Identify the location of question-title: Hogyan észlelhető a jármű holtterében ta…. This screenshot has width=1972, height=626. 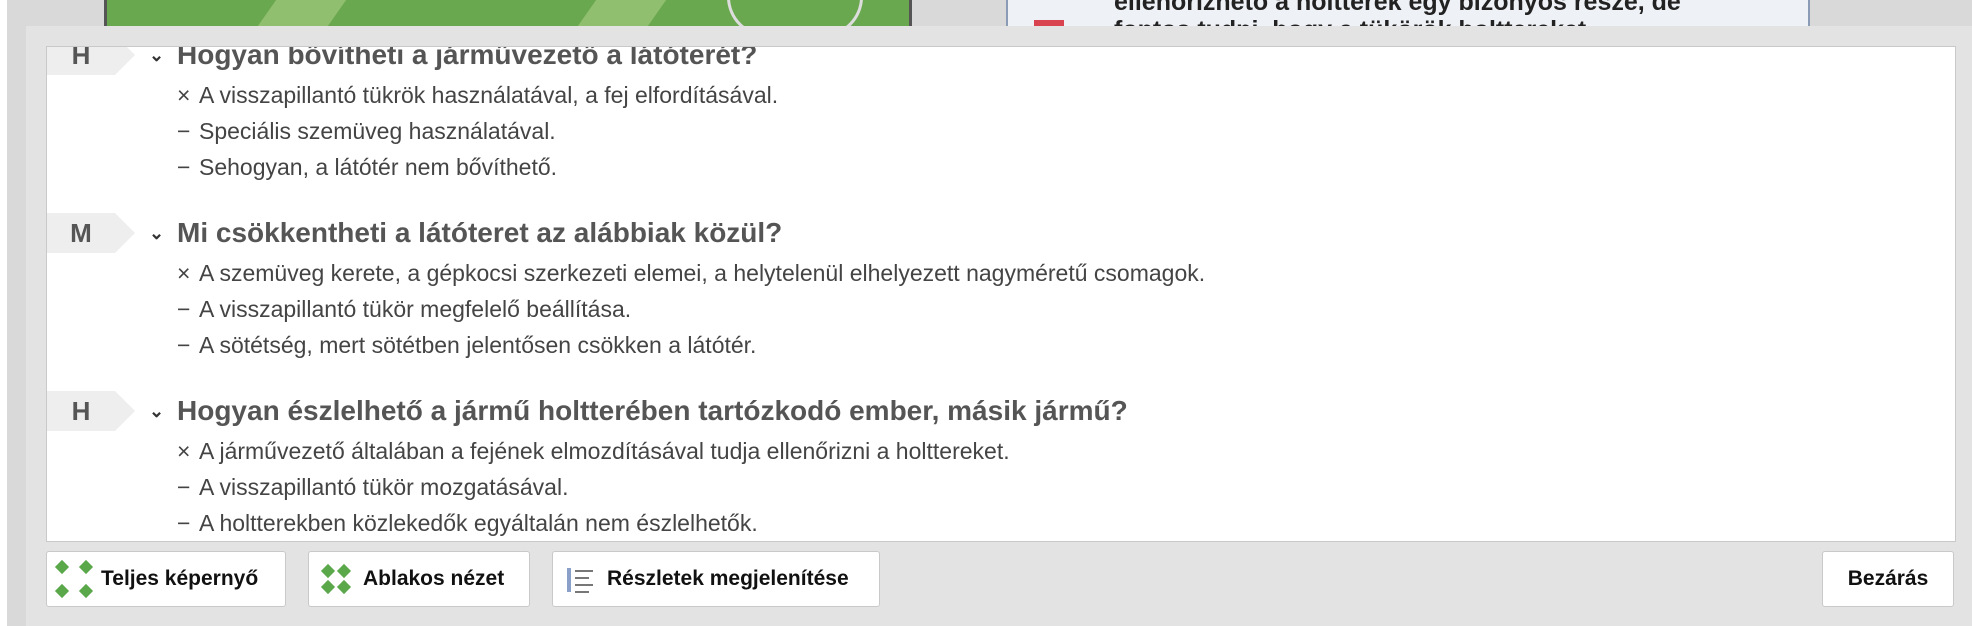
(652, 411).